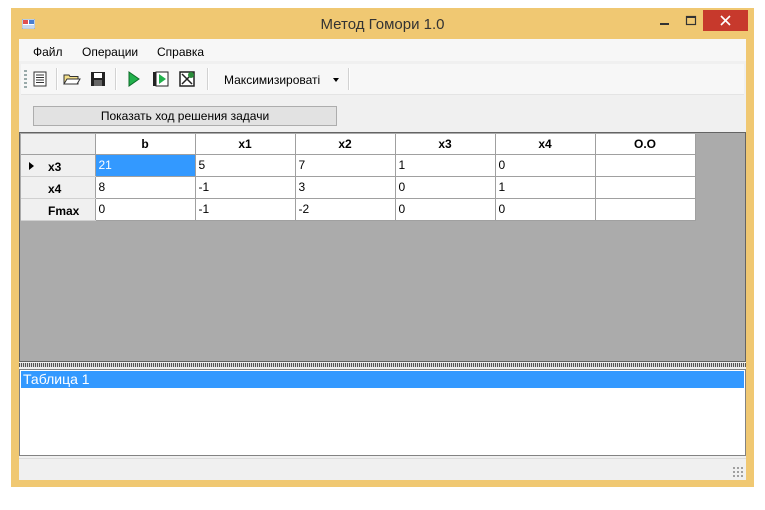 Image resolution: width=765 pixels, height=510 pixels. I want to click on menu-operations: Операции, so click(110, 52).